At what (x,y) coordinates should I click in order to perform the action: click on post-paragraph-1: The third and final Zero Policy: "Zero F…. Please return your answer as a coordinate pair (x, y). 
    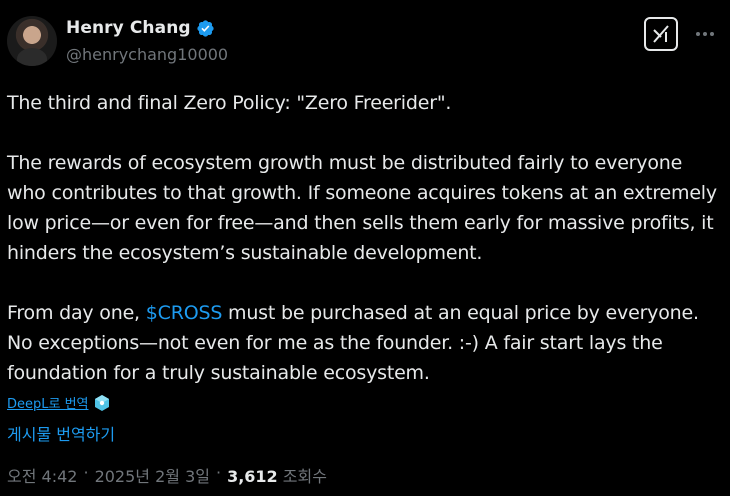
    Looking at the image, I should click on (229, 103).